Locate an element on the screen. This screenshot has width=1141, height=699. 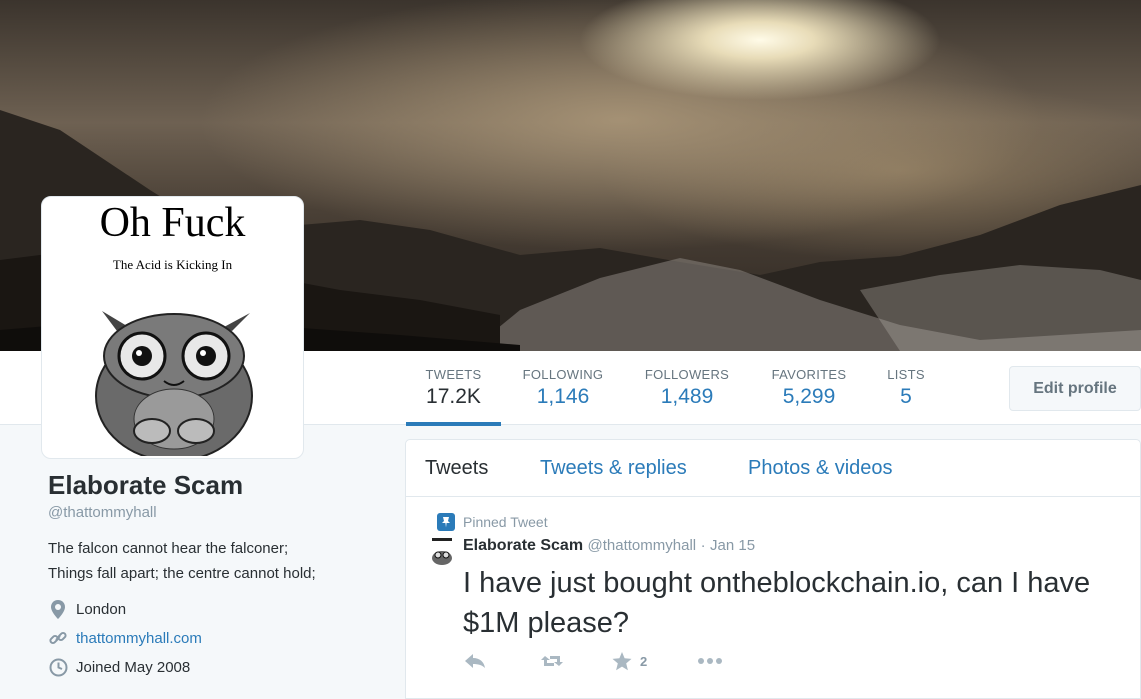
reply-icon is located at coordinates (475, 661).